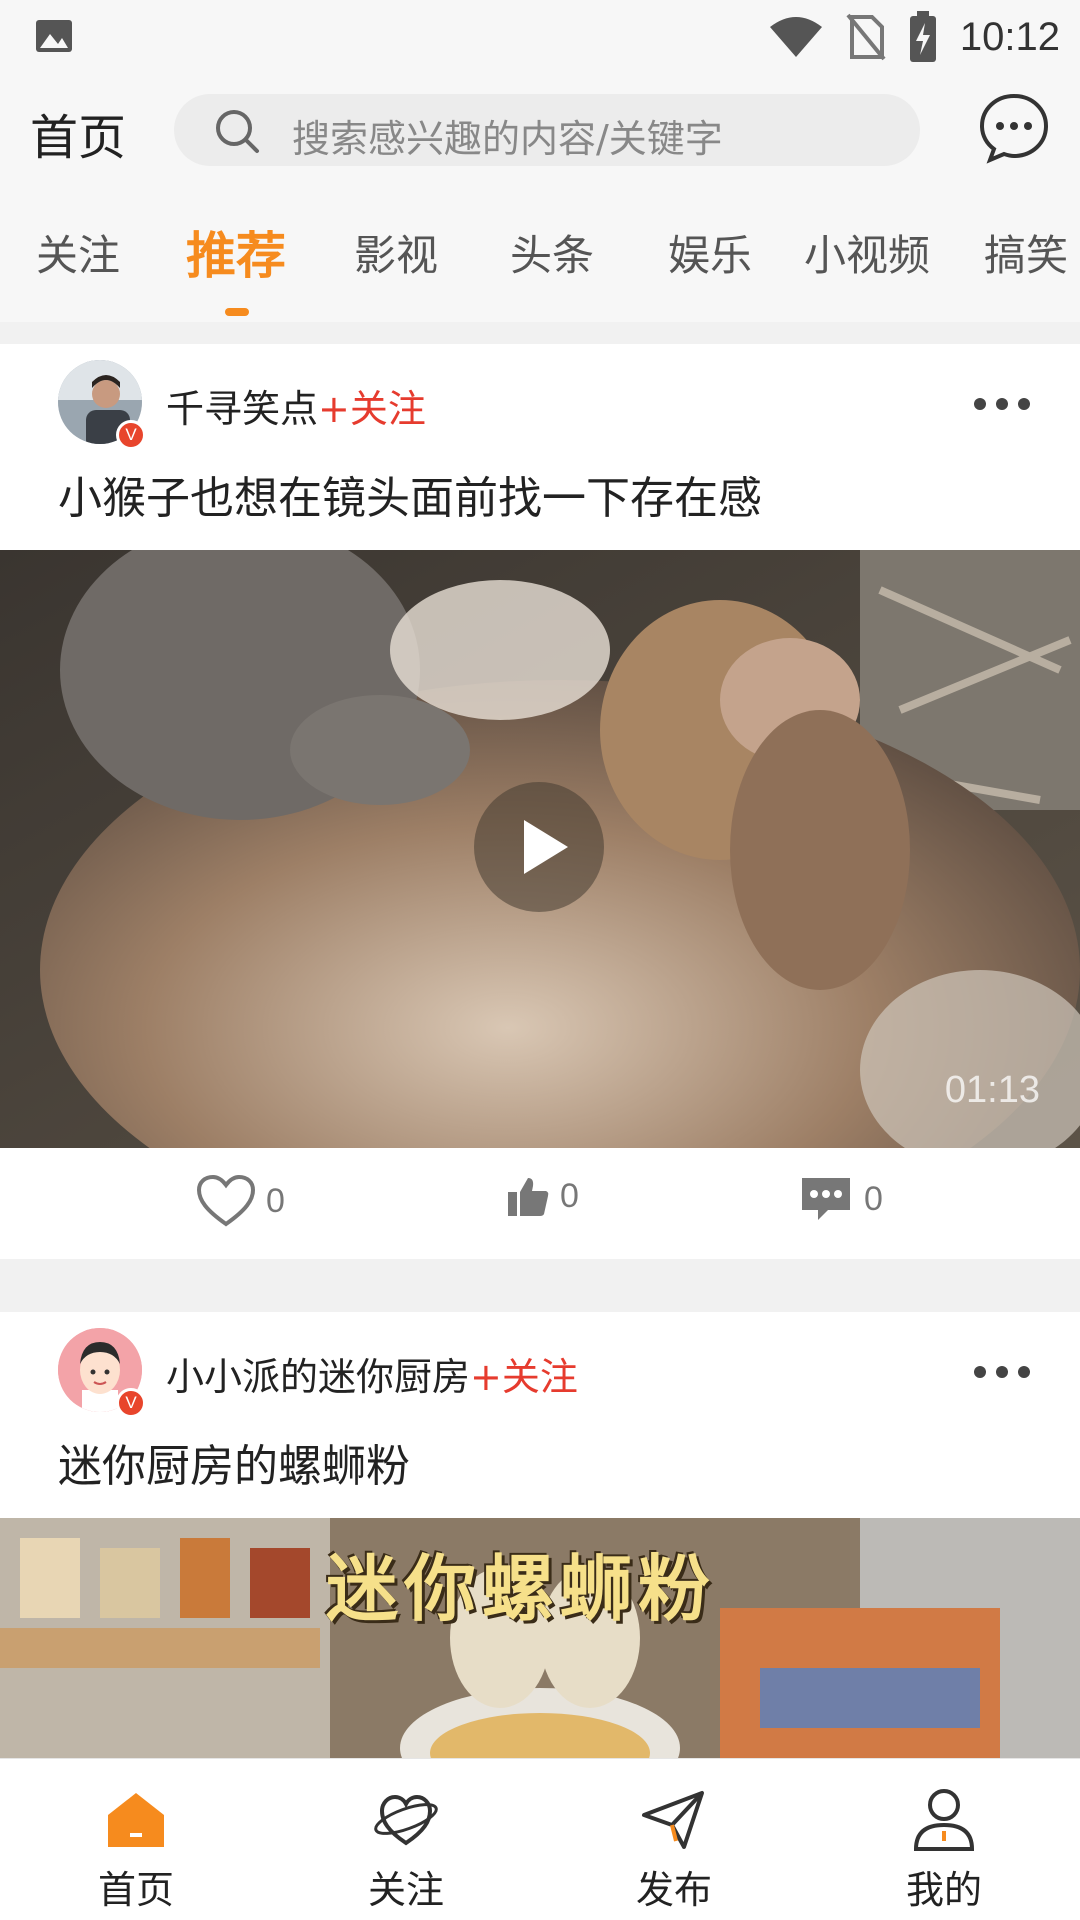 The image size is (1080, 1920). I want to click on post-title: 迷你厨房的螺蛳粉, so click(234, 1462).